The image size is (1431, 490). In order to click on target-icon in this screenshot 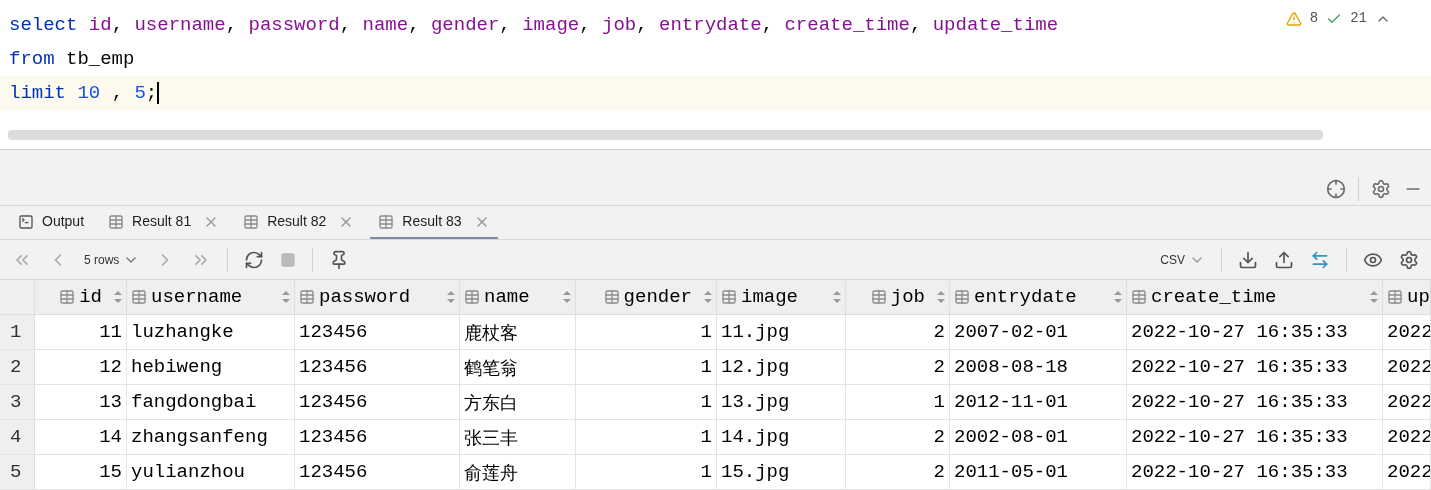, I will do `click(1336, 188)`.